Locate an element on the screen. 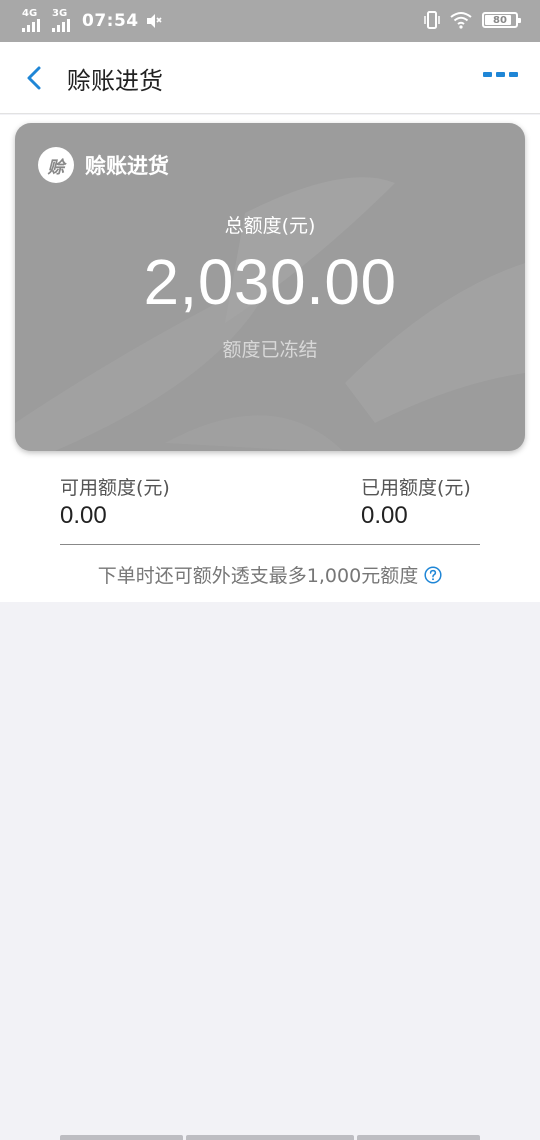  available-quota: 可用额度(元) 0.00 is located at coordinates (115, 501).